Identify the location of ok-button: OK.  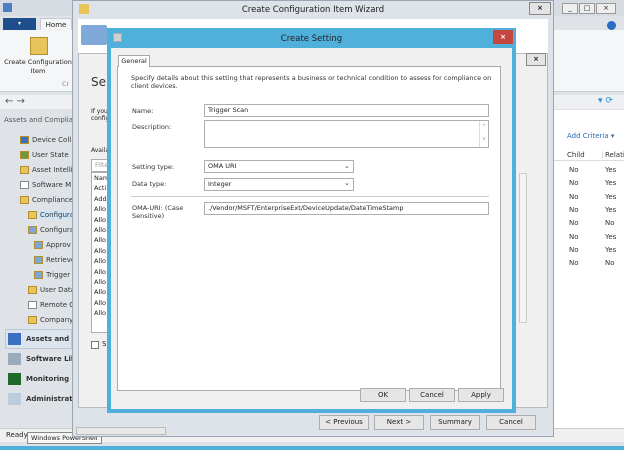
(383, 395).